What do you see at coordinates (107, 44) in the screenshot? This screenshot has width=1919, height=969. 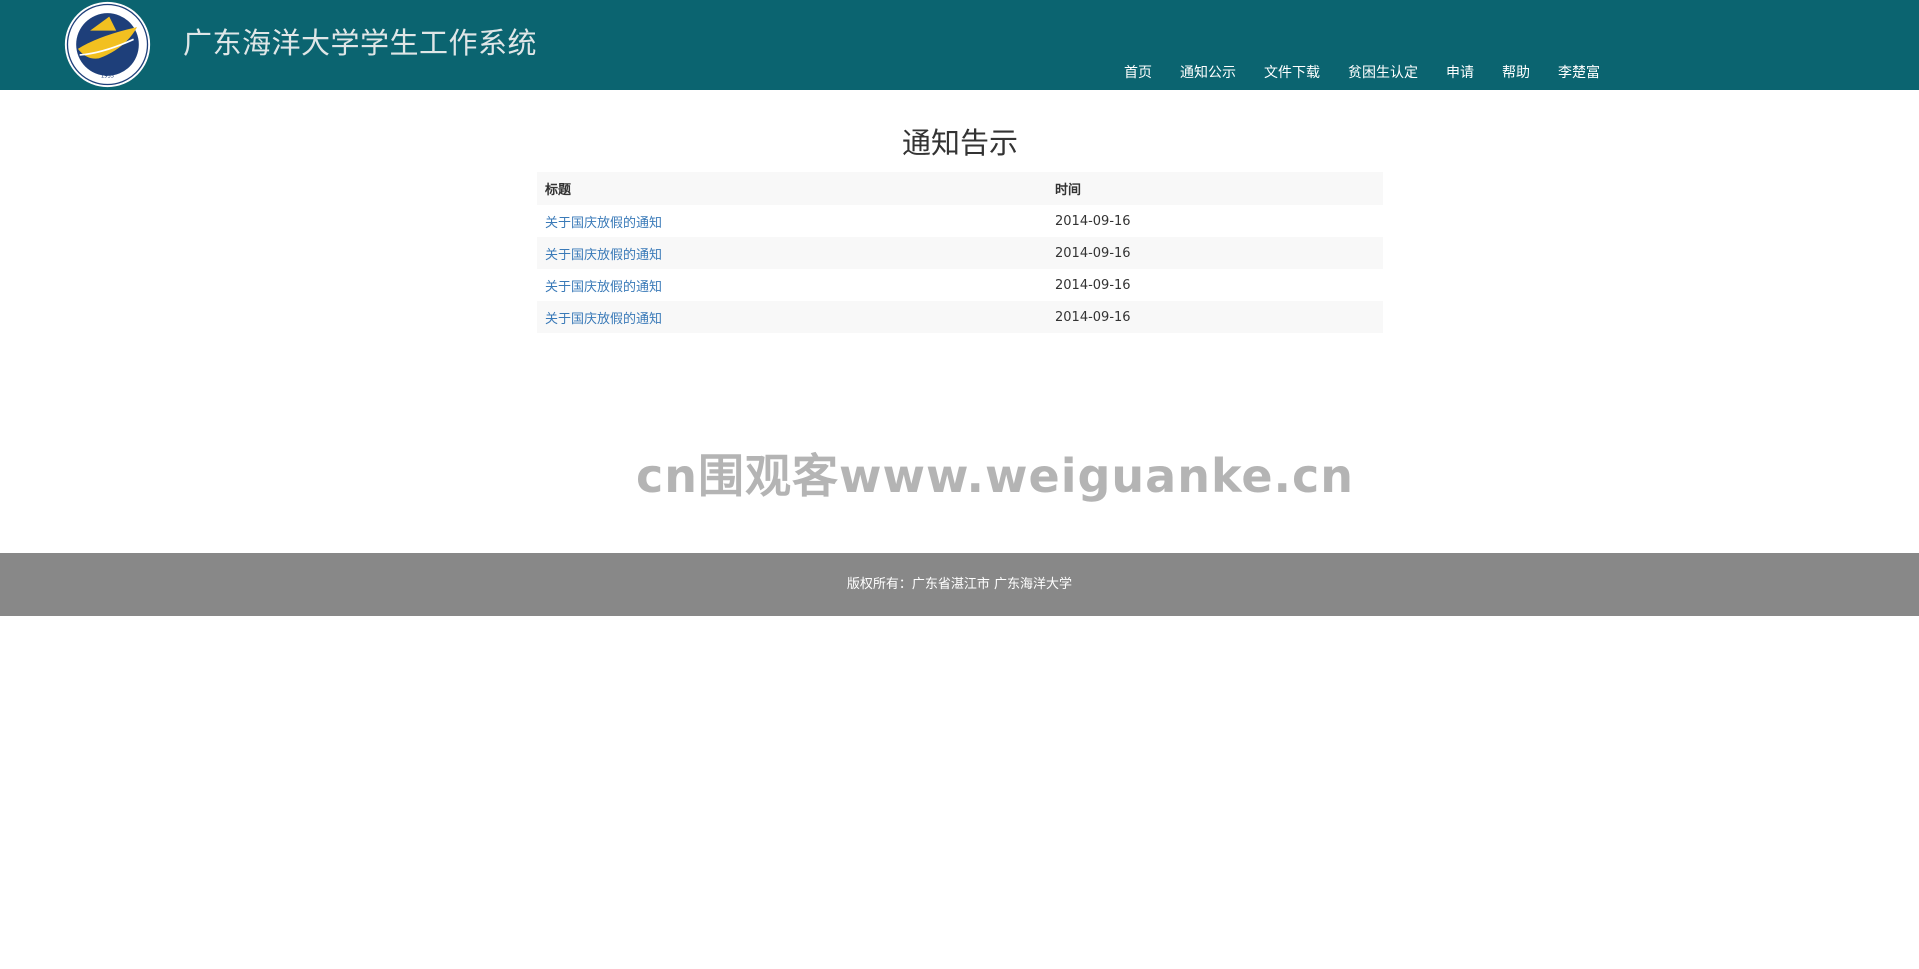 I see `university-seal-icon: 1935` at bounding box center [107, 44].